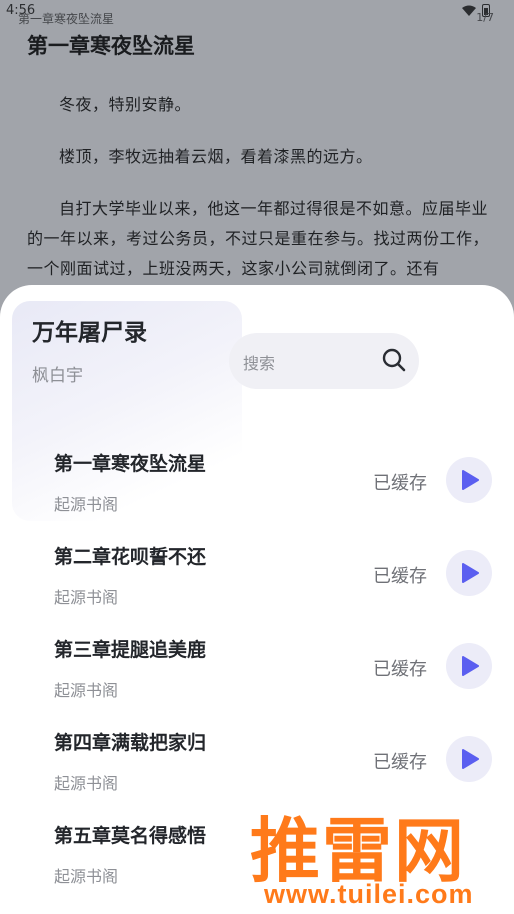  I want to click on chapter-item: 第一章寒夜坠流星 起源书阁 已缓存, so click(257, 491).